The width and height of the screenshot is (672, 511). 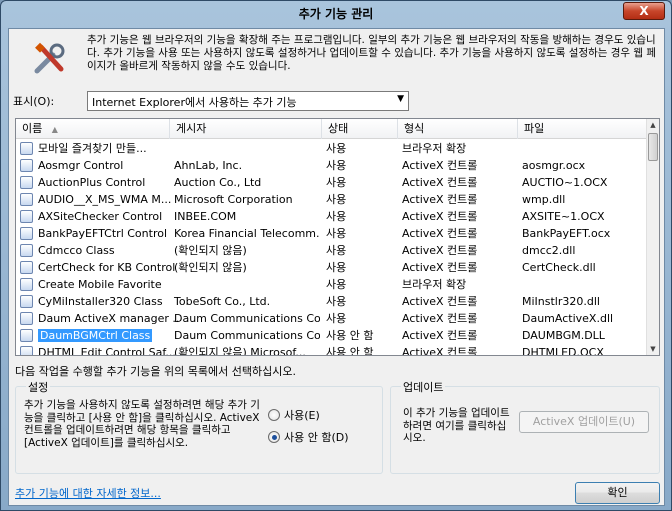 I want to click on update-title: 업데이트, so click(x=423, y=387).